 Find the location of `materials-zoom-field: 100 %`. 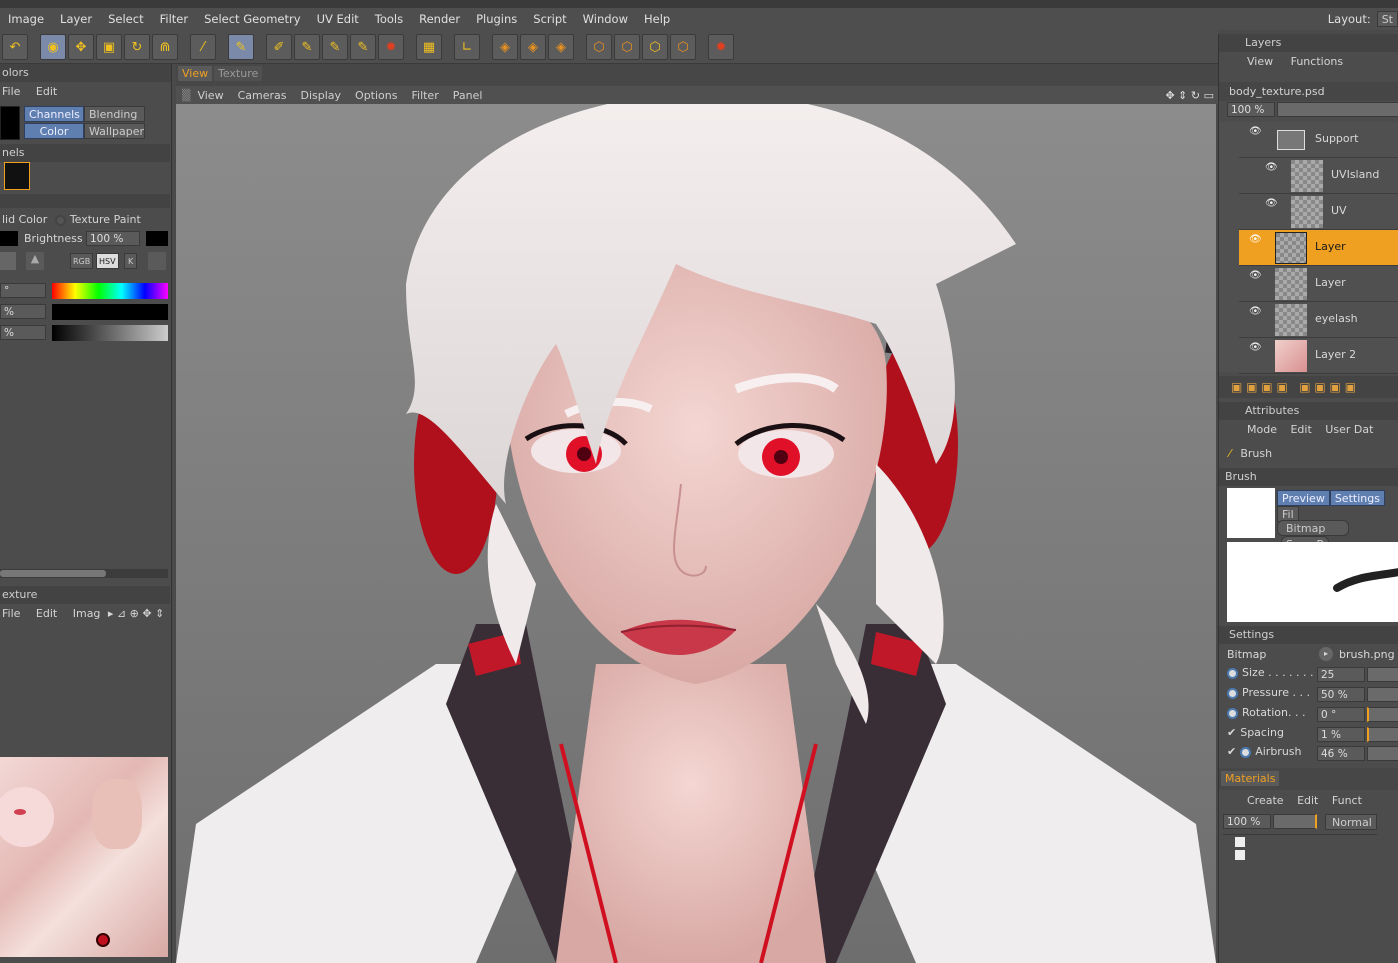

materials-zoom-field: 100 % is located at coordinates (1247, 821).